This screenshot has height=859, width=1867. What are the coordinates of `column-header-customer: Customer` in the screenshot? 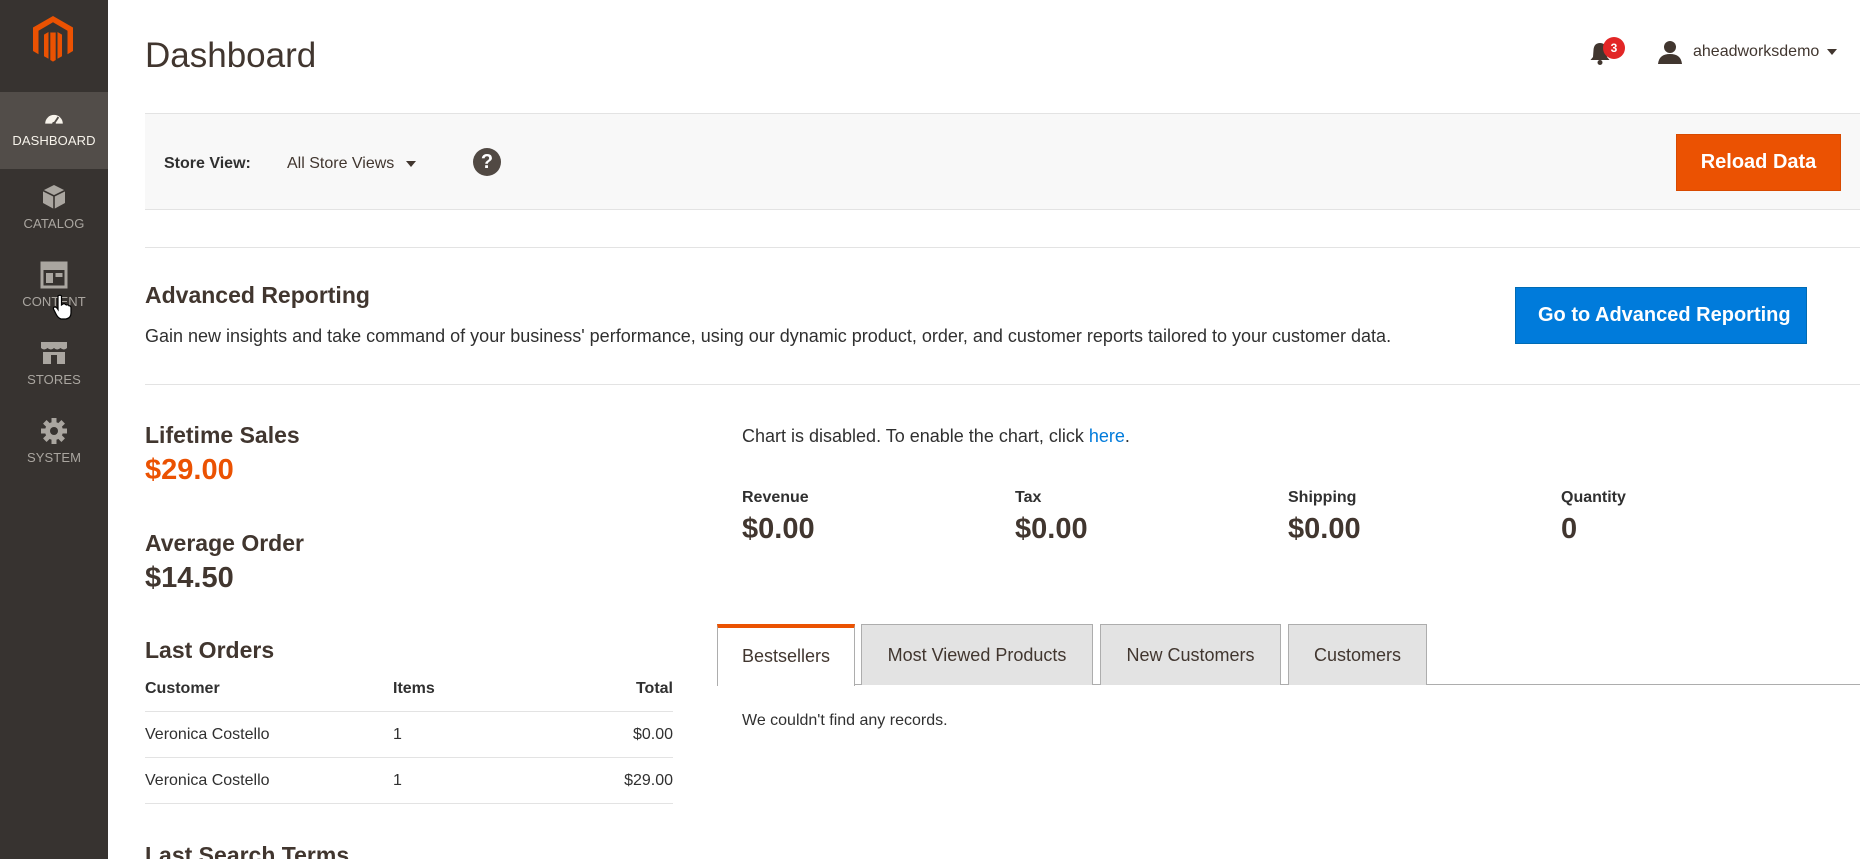 It's located at (269, 693).